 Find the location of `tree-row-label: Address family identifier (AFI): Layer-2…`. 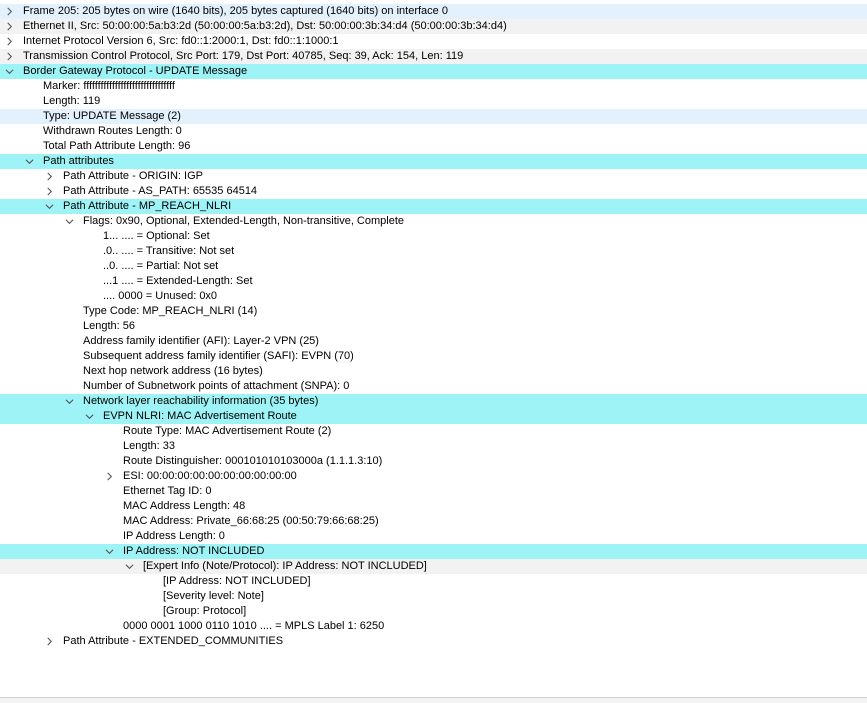

tree-row-label: Address family identifier (AFI): Layer-2… is located at coordinates (201, 341).